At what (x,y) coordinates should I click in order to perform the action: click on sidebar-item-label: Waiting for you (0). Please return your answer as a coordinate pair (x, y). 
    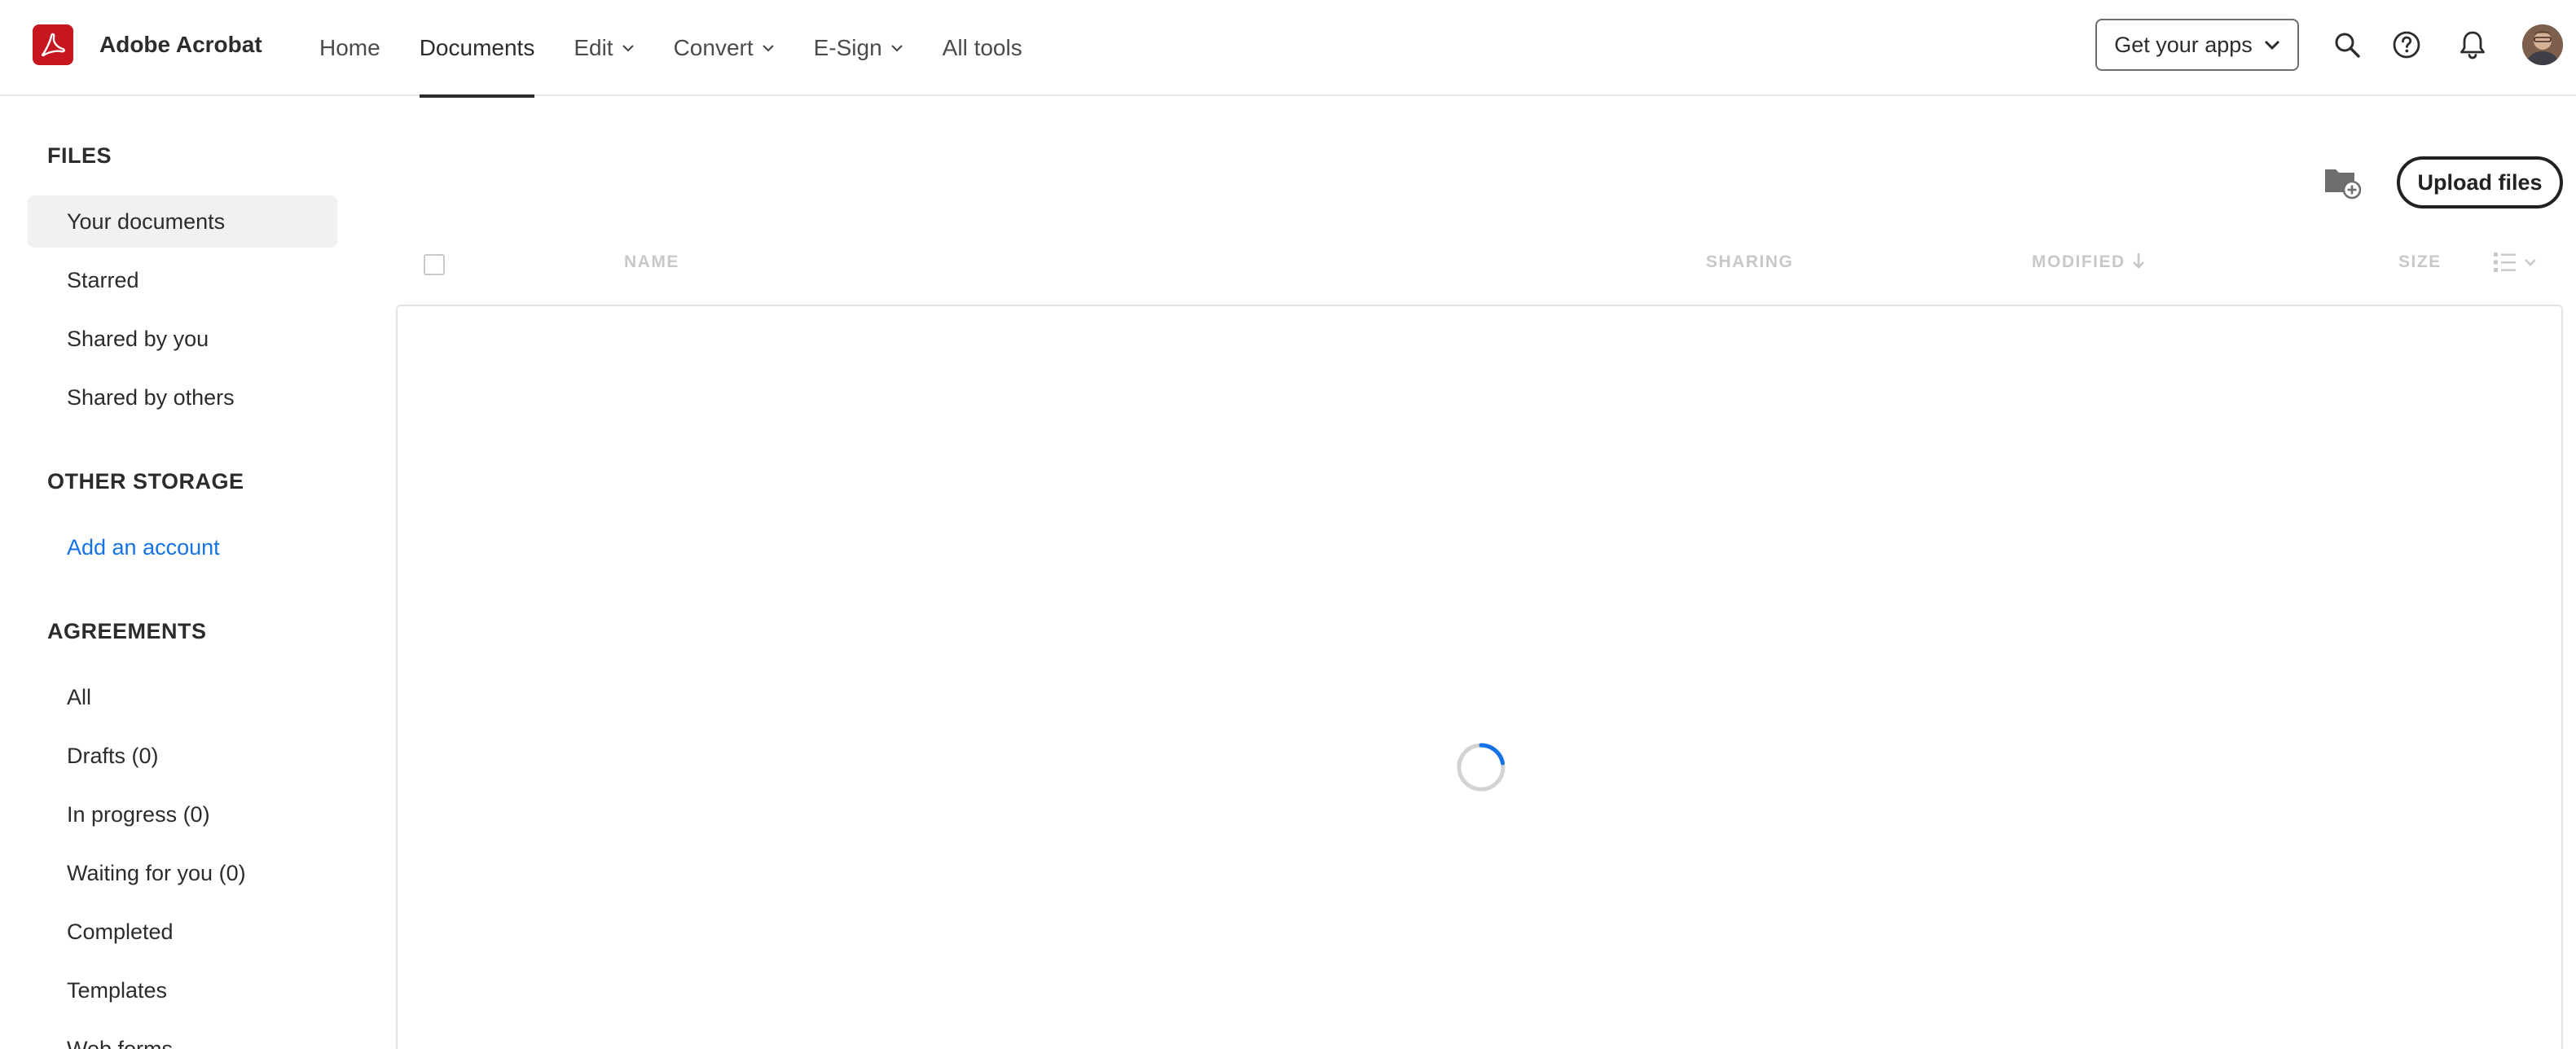
    Looking at the image, I should click on (156, 872).